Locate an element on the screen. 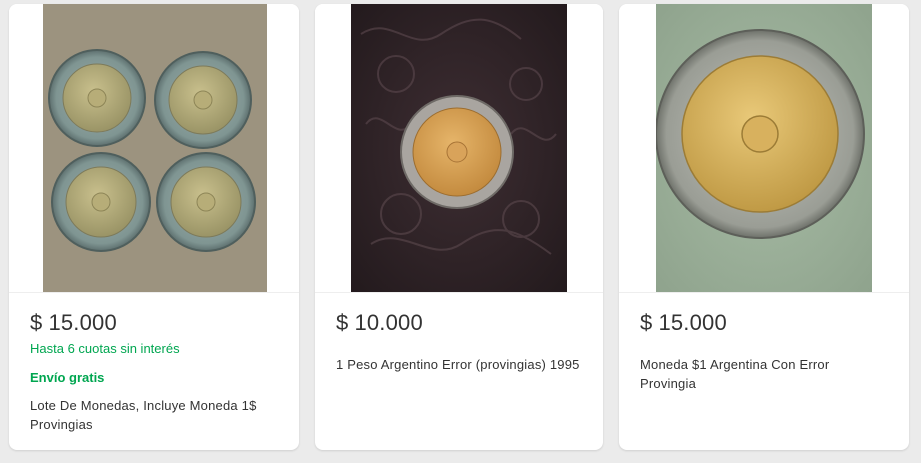 The image size is (921, 463). product-title-line-2: Provingia is located at coordinates (668, 383).